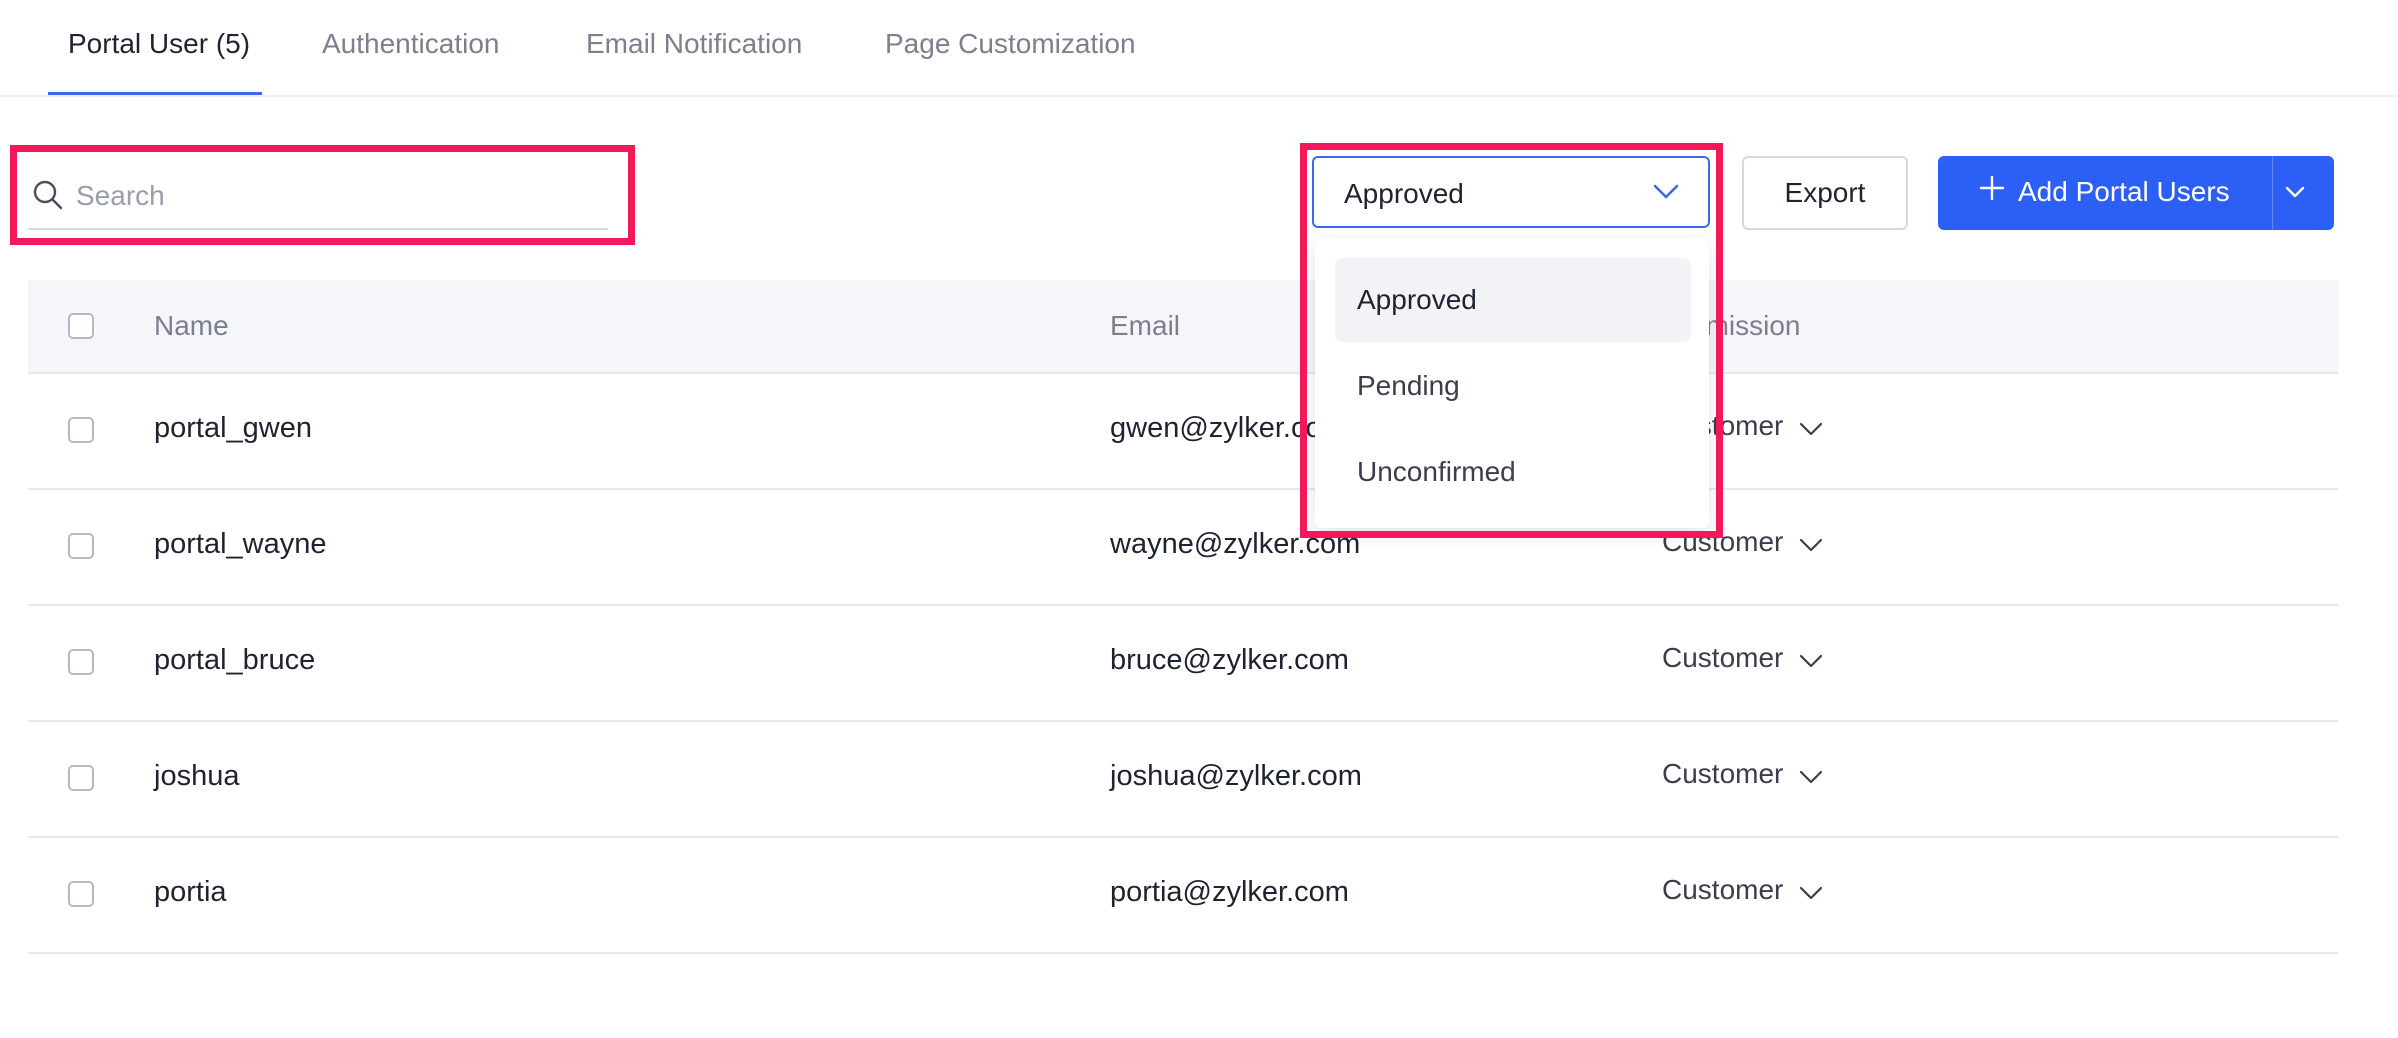  I want to click on add-portal-users-button: Add Portal Users, so click(2136, 193).